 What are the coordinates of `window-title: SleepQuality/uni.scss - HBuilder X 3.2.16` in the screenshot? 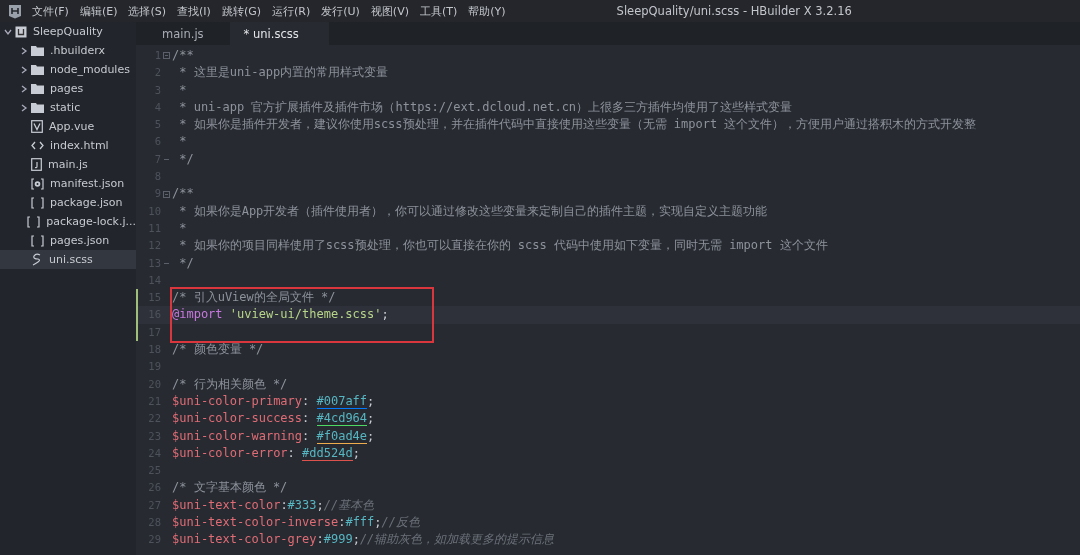 It's located at (734, 11).